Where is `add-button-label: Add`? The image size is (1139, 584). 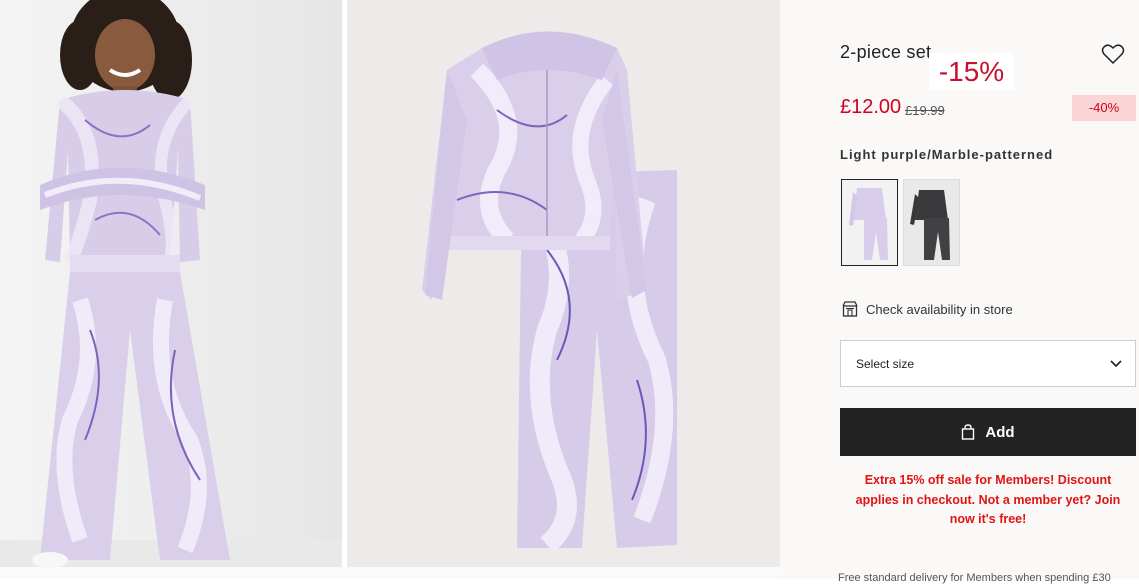
add-button-label: Add is located at coordinates (1000, 432).